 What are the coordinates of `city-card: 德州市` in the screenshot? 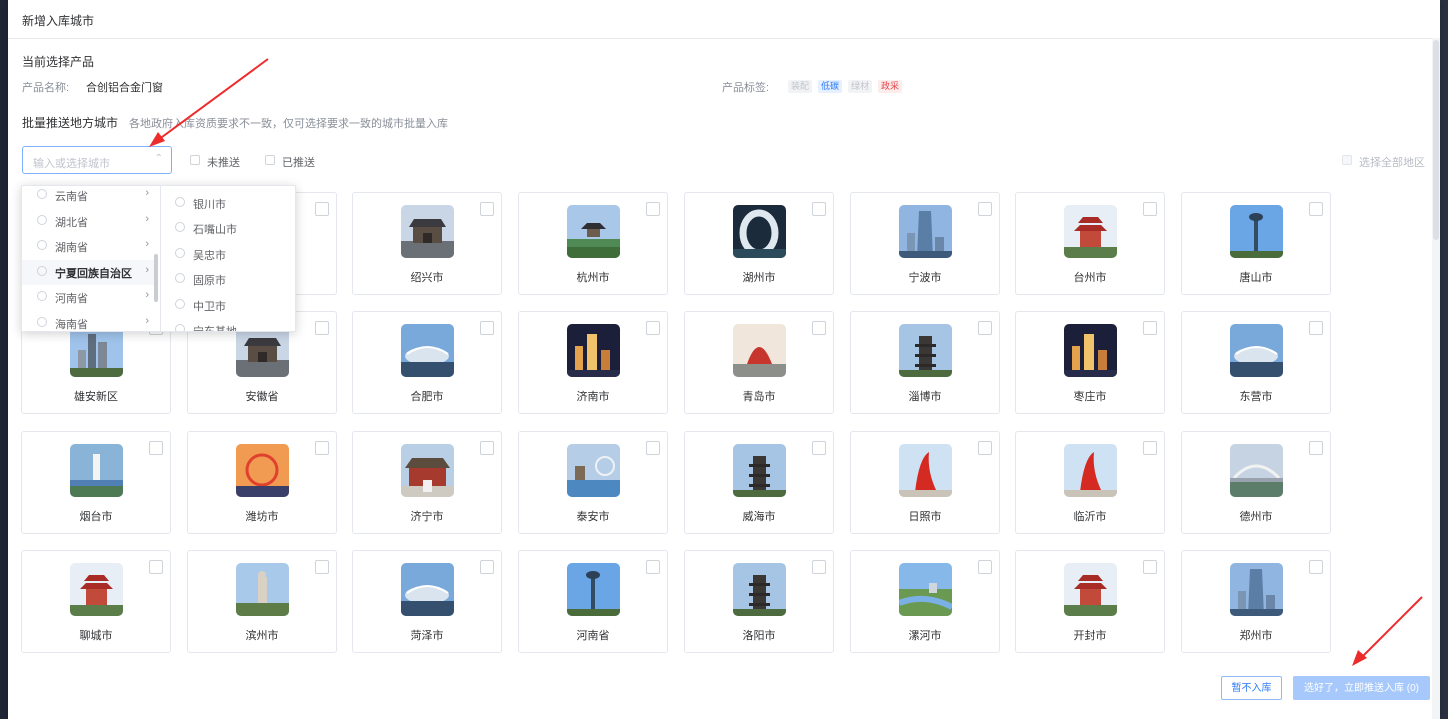 It's located at (1256, 482).